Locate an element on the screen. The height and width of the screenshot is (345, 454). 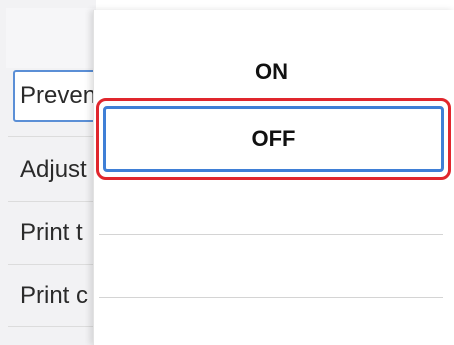
option-off: OFF is located at coordinates (273, 139).